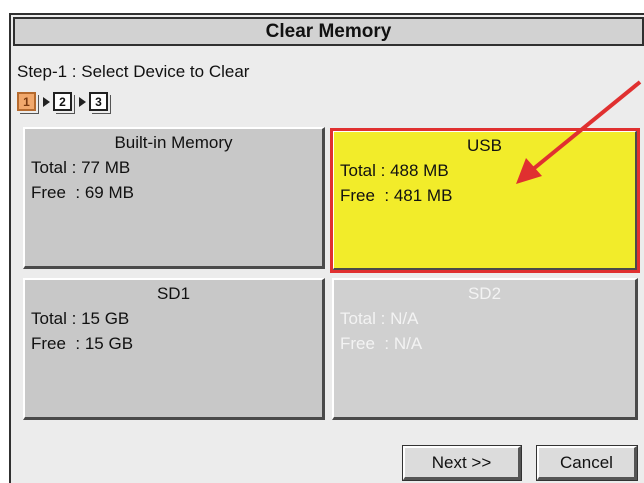 This screenshot has height=483, width=644. What do you see at coordinates (462, 463) in the screenshot?
I see `next-button: Next >>` at bounding box center [462, 463].